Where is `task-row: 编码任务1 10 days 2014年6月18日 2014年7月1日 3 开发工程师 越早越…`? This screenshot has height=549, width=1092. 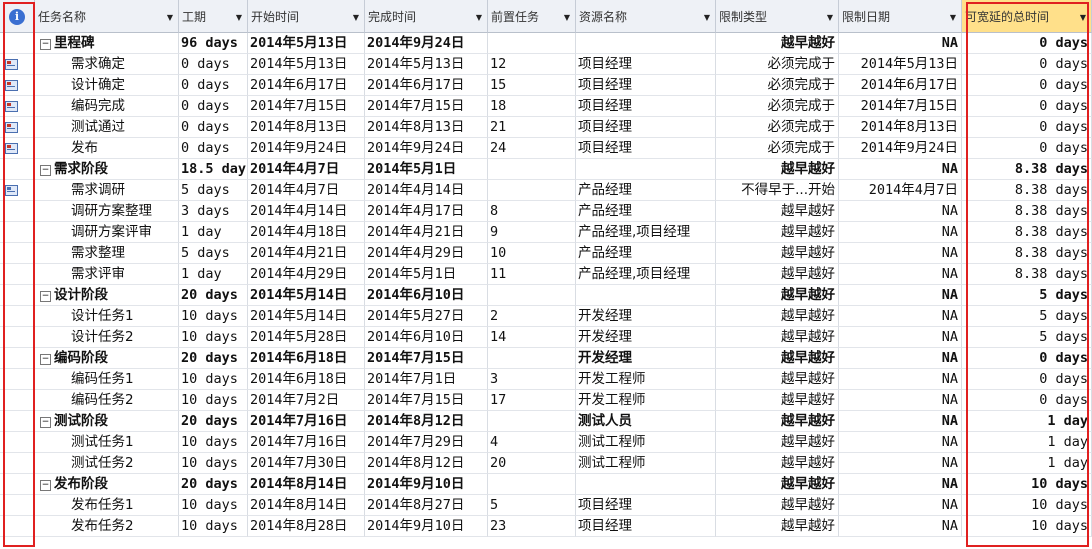 task-row: 编码任务1 10 days 2014年6月18日 2014年7月1日 3 开发工程师 越早越… is located at coordinates (546, 379).